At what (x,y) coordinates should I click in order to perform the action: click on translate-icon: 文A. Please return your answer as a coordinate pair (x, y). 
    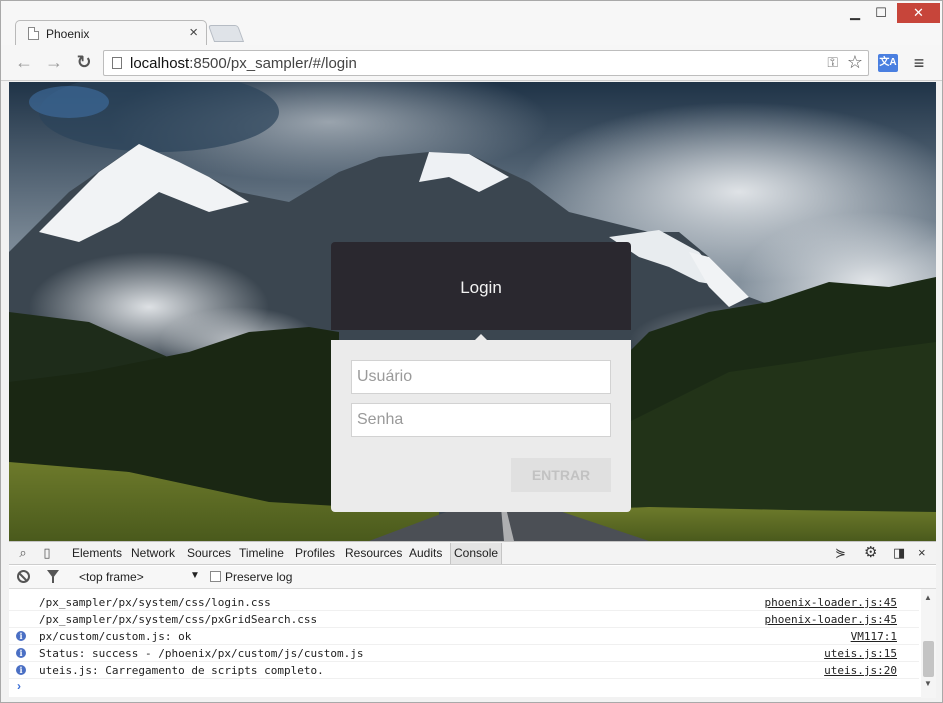
    Looking at the image, I should click on (888, 63).